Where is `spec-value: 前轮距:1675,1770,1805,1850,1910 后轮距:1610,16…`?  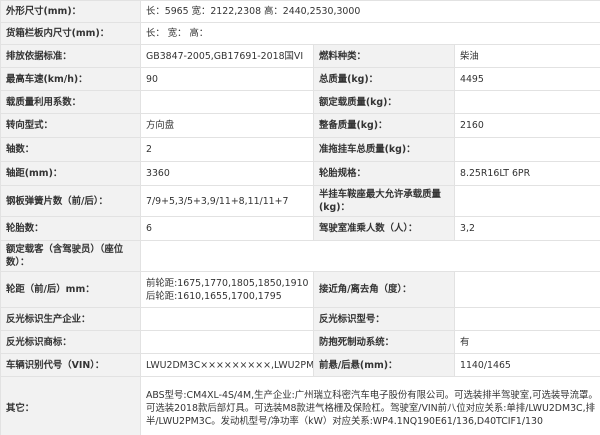 spec-value: 前轮距:1675,1770,1805,1850,1910 后轮距:1610,16… is located at coordinates (227, 289).